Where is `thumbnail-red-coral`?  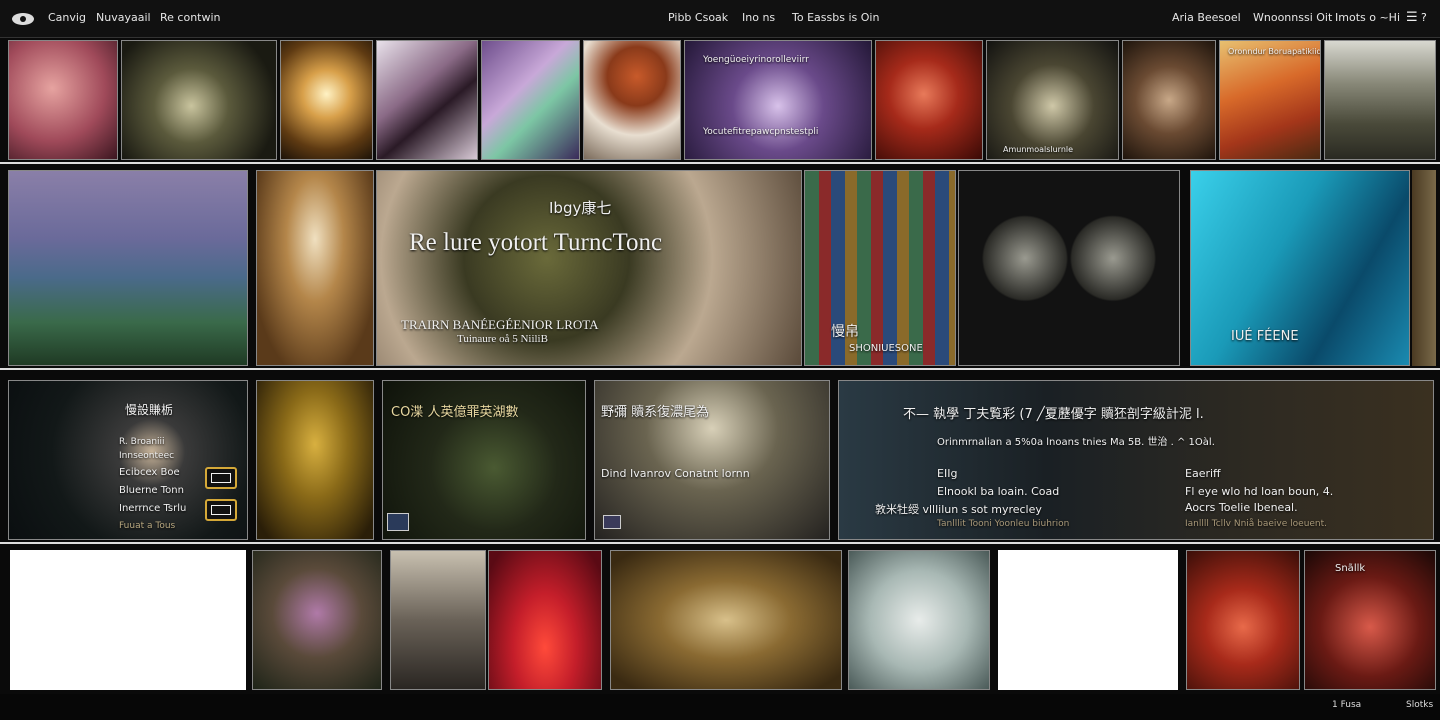 thumbnail-red-coral is located at coordinates (1243, 620).